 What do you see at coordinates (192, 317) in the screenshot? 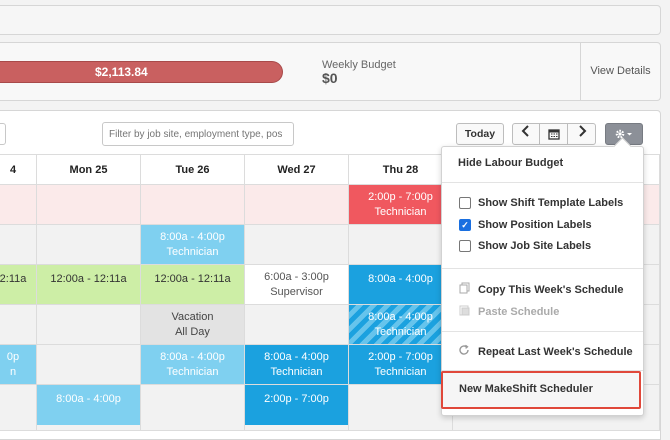
I see `time-off-type: Vacation` at bounding box center [192, 317].